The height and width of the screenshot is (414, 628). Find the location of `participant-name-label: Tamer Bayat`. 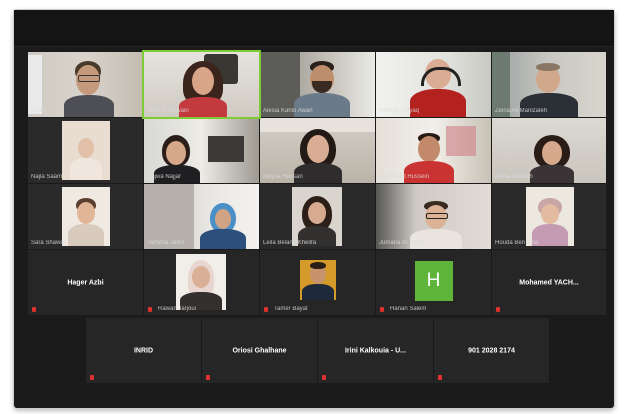

participant-name-label: Tamer Bayat is located at coordinates (291, 309).